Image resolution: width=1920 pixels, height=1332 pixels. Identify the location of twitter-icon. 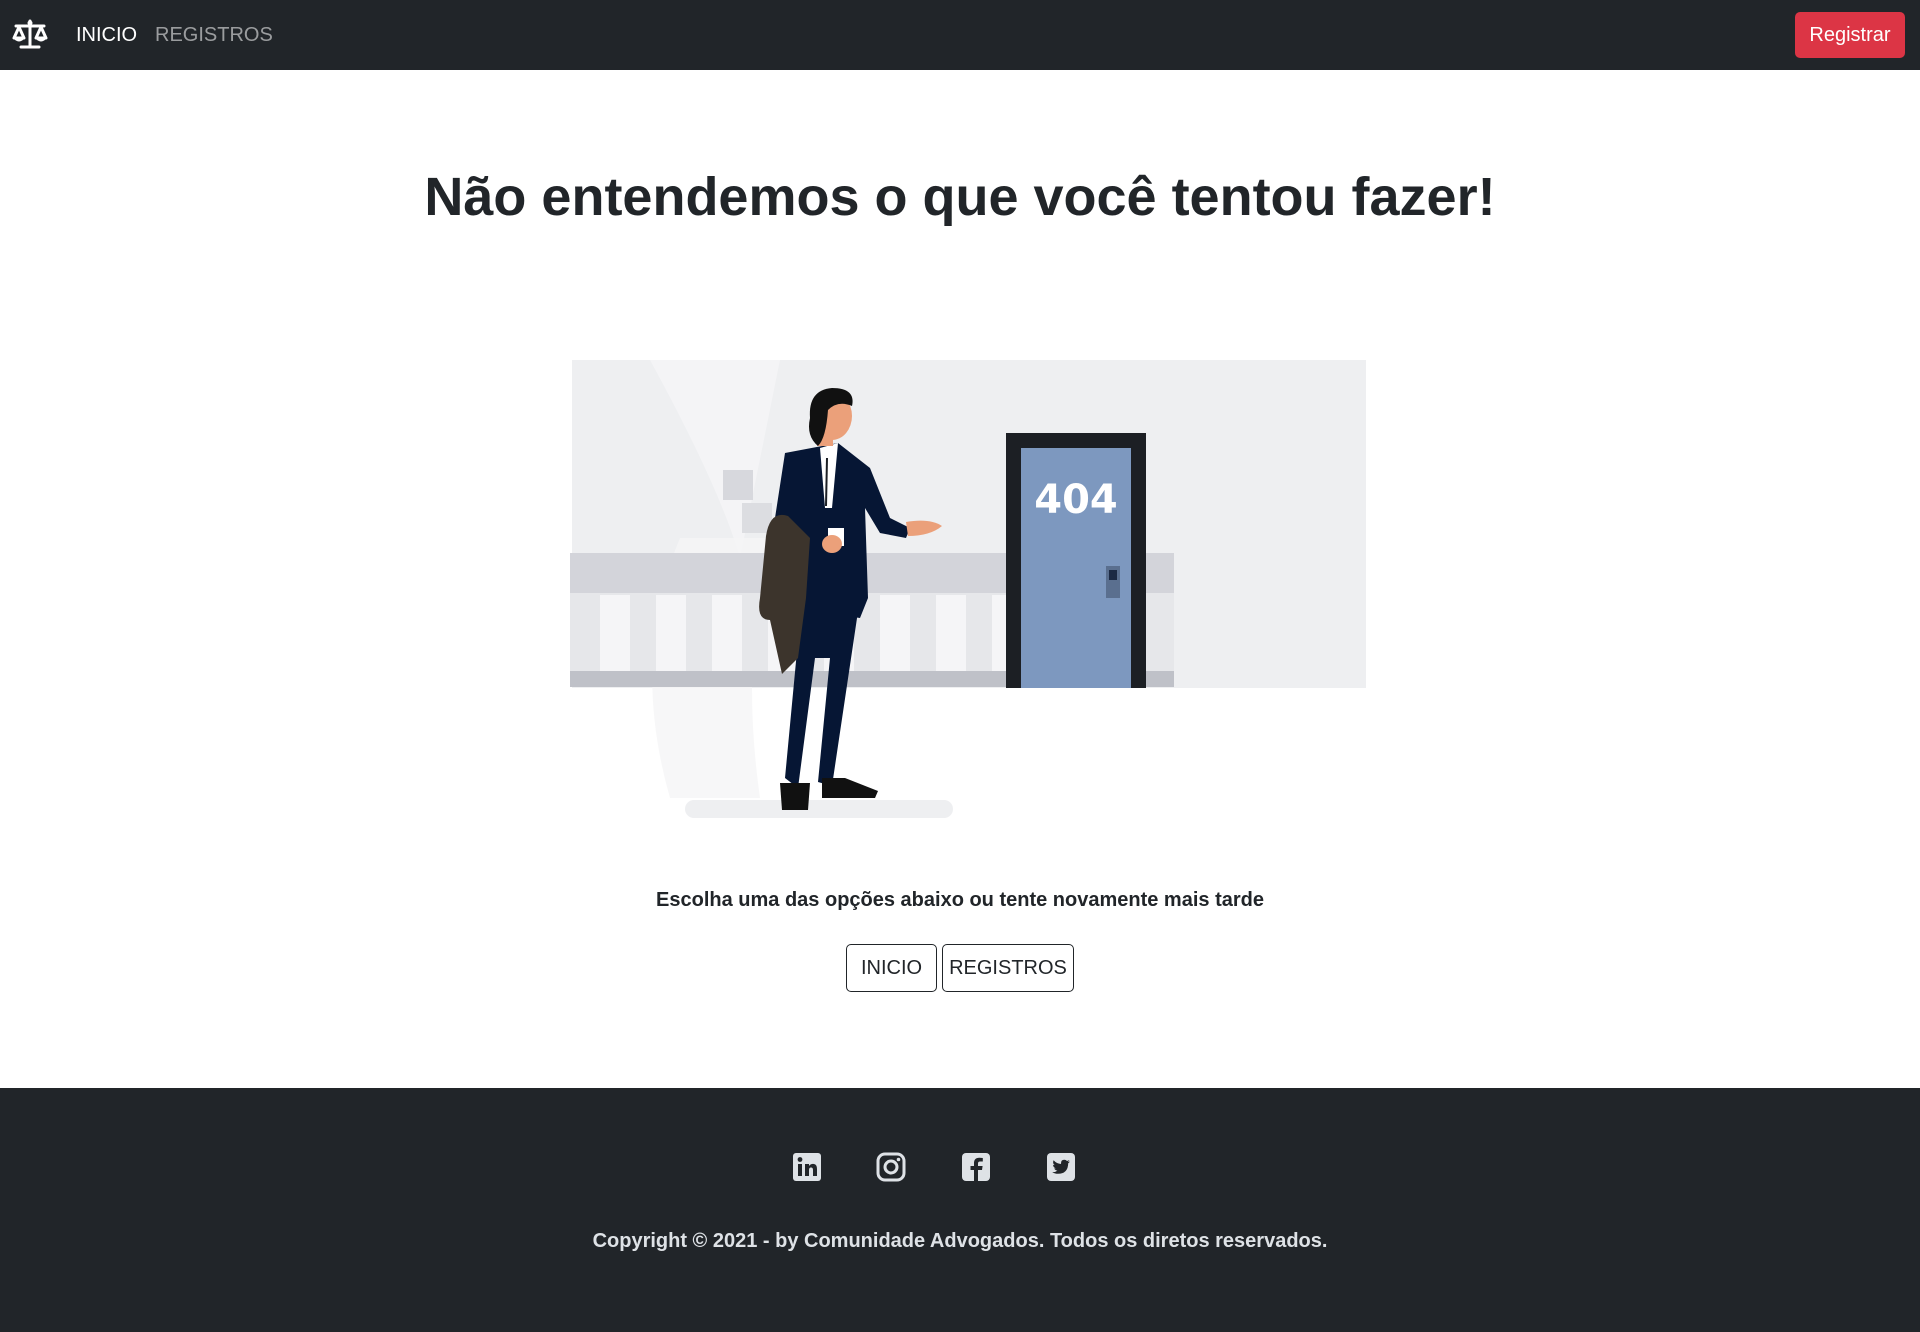
(1061, 1167).